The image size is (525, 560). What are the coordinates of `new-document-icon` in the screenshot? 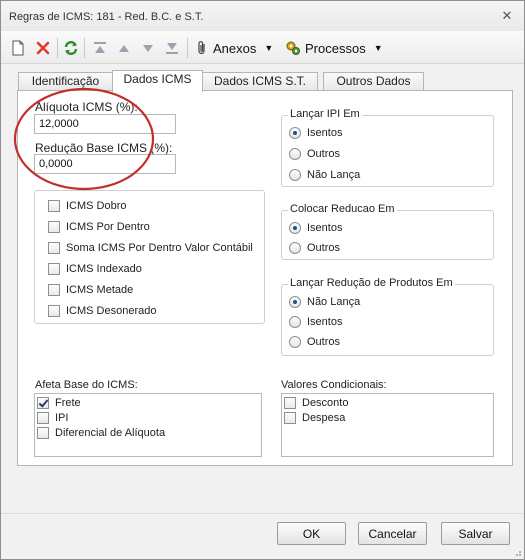 It's located at (18, 48).